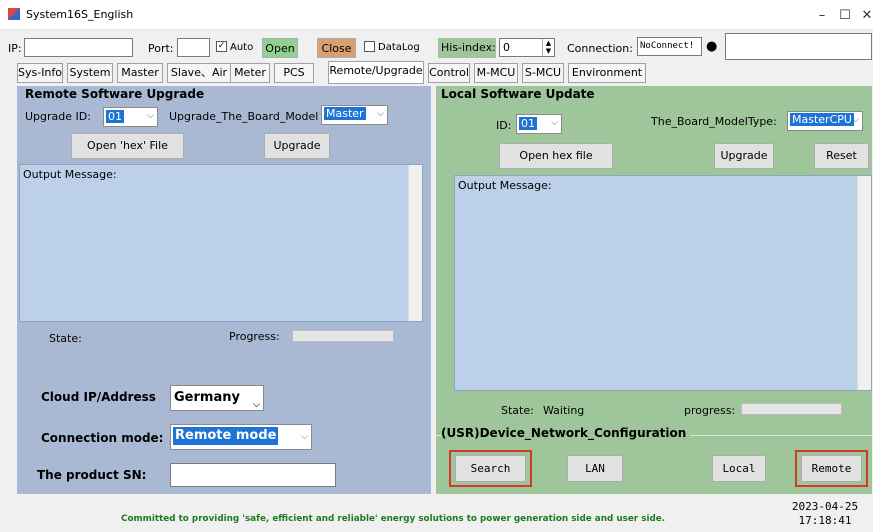  I want to click on his-index-spinner-icon: ▲ ▼, so click(548, 47).